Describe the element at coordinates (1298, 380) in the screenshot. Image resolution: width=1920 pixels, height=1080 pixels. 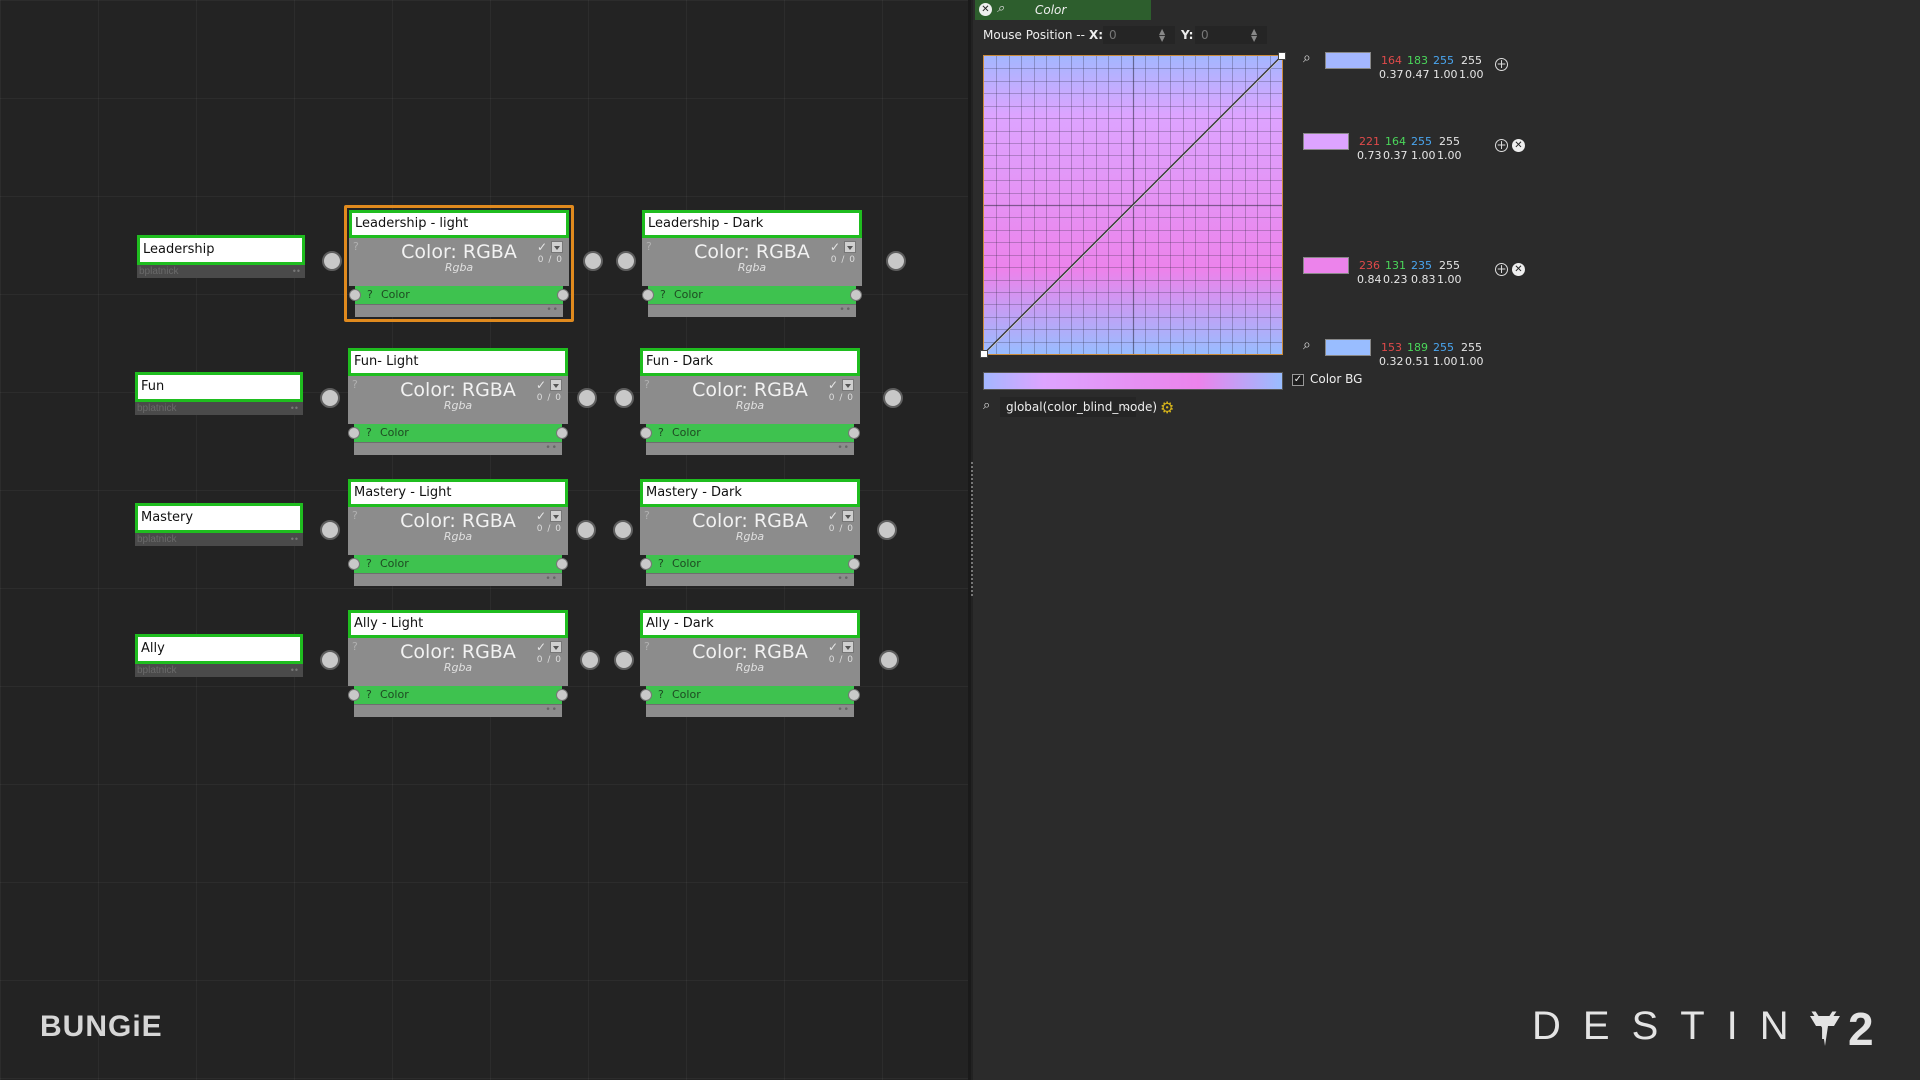
I see `color-bg-checkbox: ✓` at that location.